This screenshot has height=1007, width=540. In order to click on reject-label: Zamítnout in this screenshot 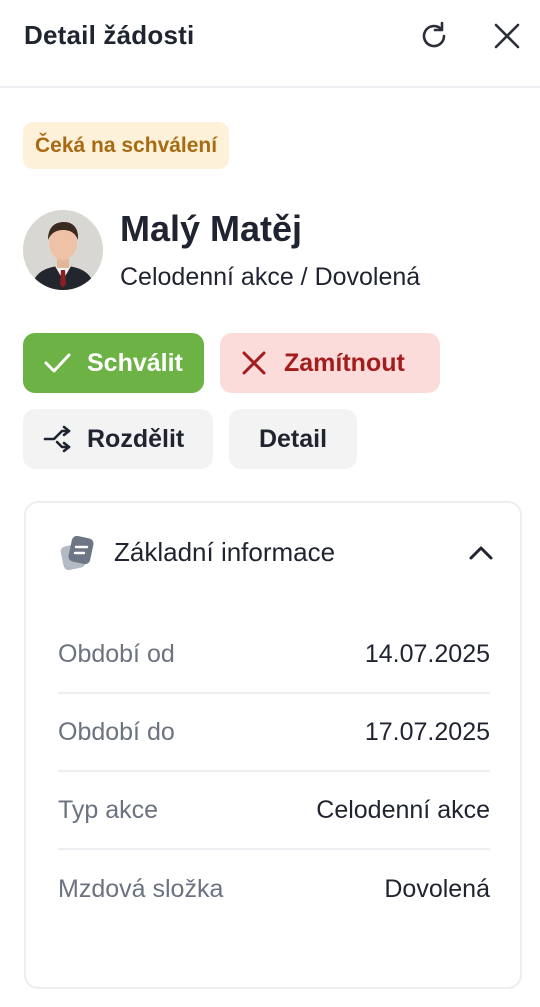, I will do `click(344, 362)`.